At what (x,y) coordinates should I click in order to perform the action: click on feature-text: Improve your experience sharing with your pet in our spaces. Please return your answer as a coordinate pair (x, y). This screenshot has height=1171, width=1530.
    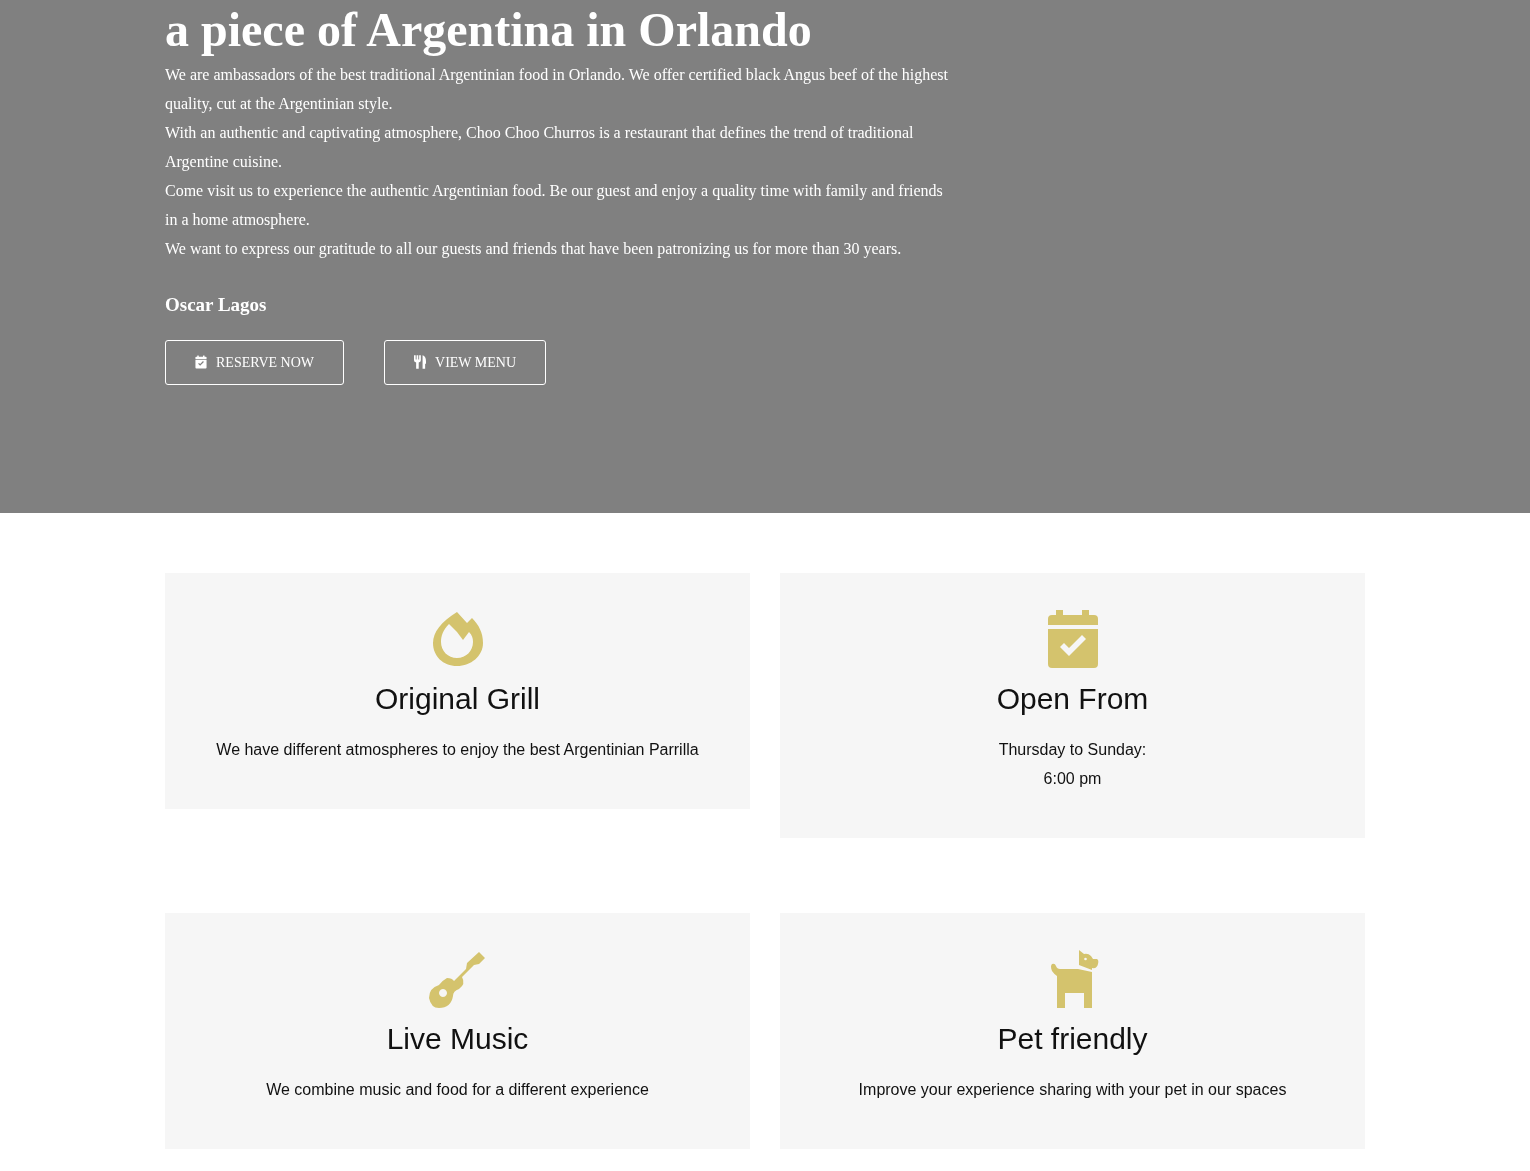
    Looking at the image, I should click on (1072, 1090).